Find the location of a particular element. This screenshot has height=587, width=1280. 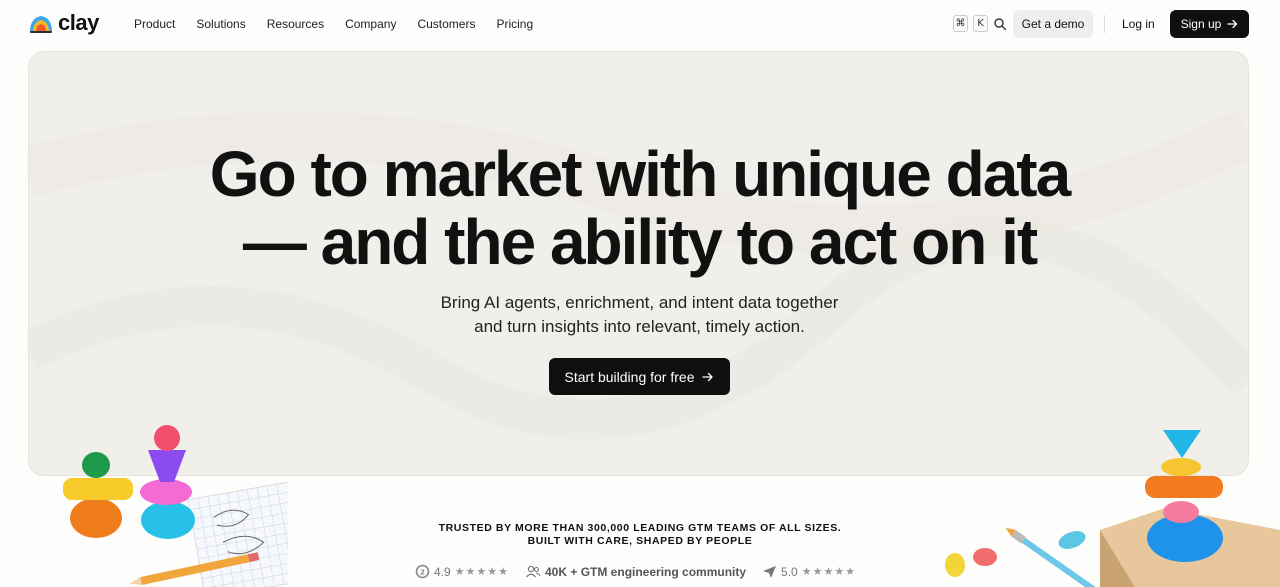

login-link: Log in is located at coordinates (1138, 24).